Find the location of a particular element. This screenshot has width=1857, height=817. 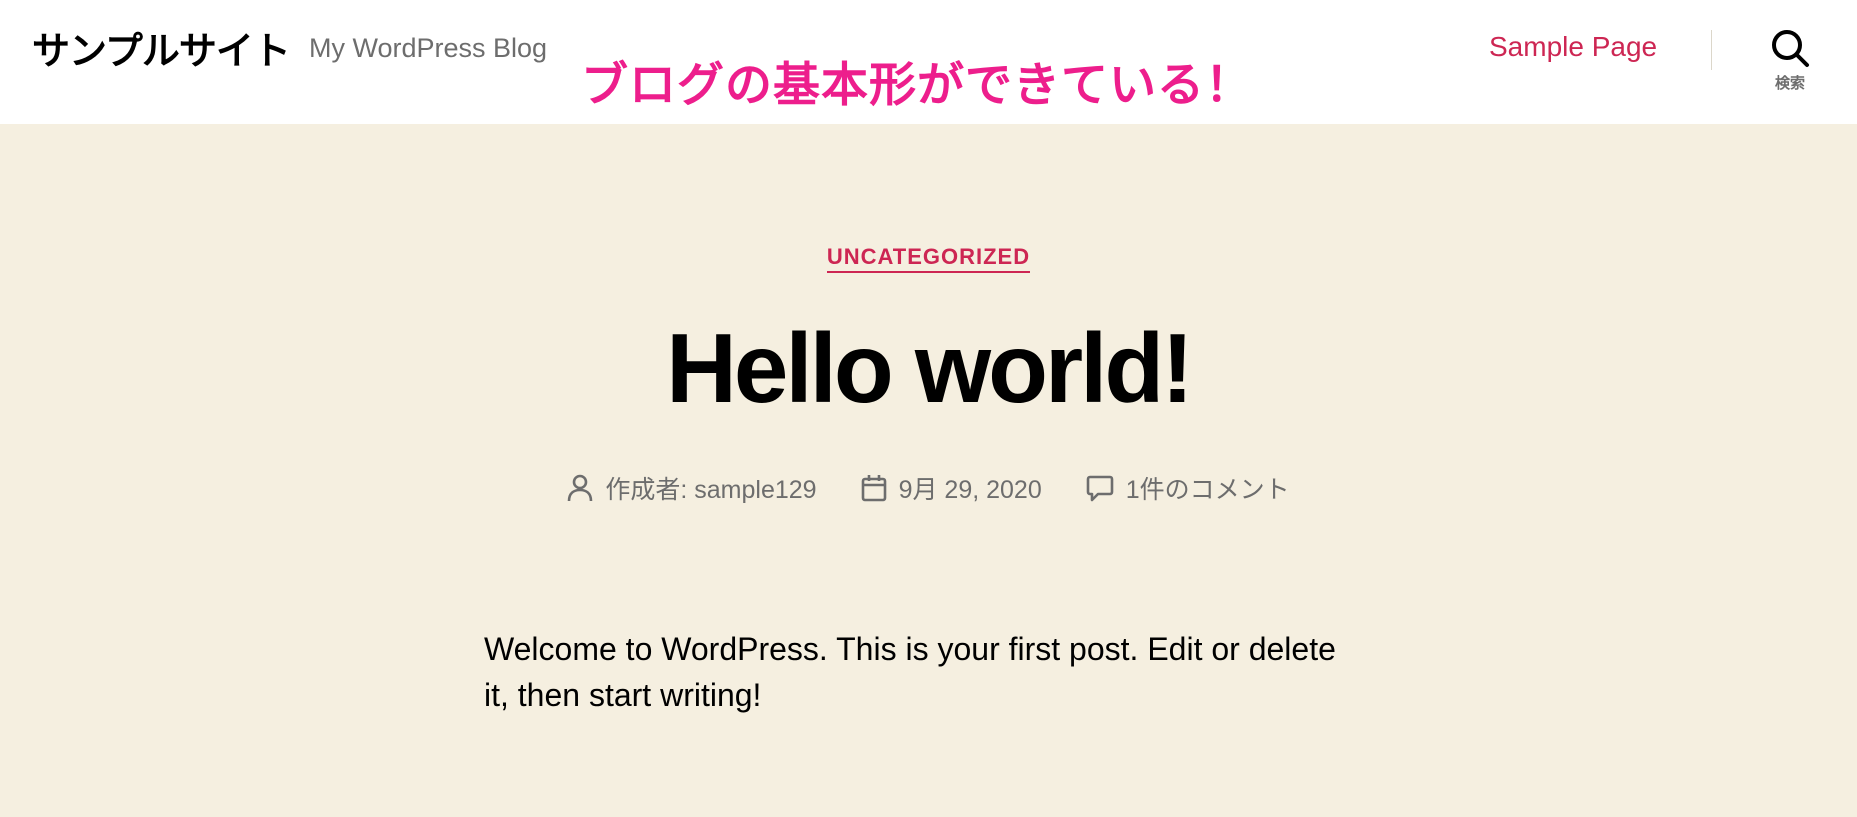

nav-divider is located at coordinates (1711, 50).